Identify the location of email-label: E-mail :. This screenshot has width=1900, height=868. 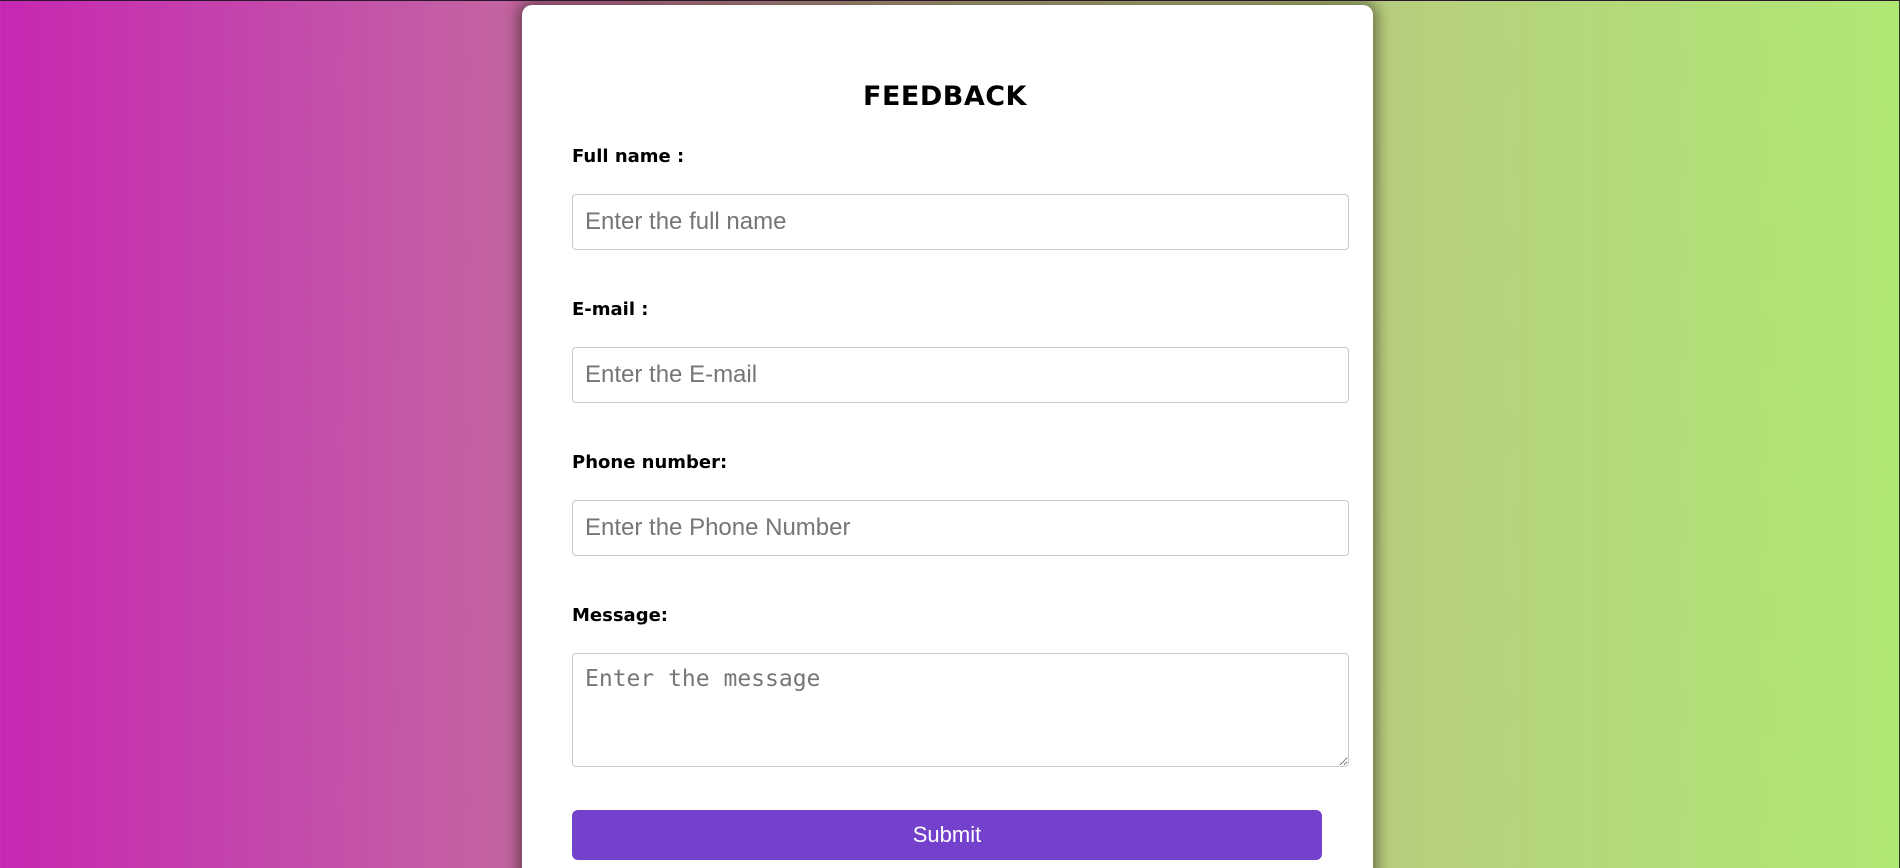
(610, 309).